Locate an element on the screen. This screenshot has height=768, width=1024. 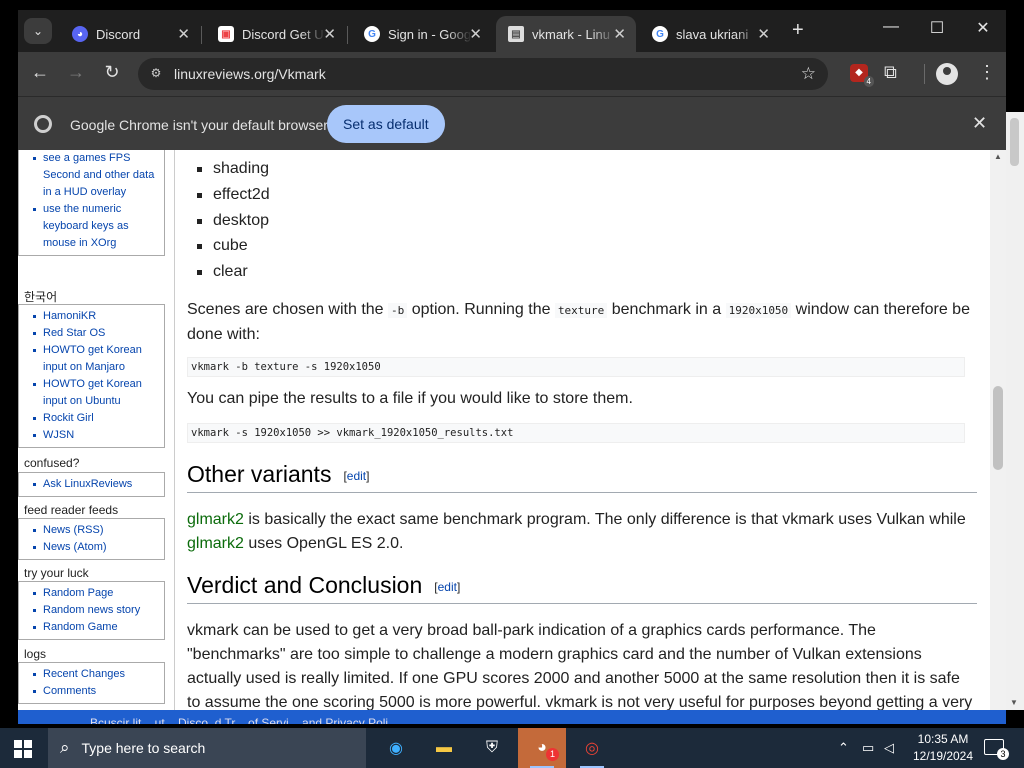
sidebar-link: News (Atom) is located at coordinates (94, 547).